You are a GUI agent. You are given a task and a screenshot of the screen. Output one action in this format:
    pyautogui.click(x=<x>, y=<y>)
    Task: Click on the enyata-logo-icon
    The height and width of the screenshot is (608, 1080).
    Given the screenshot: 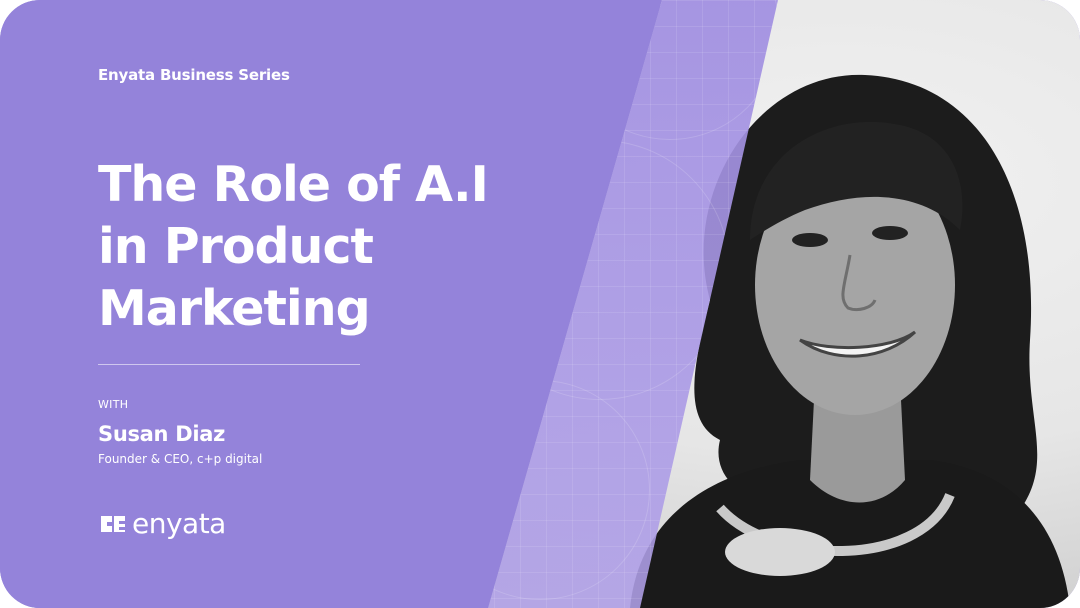 What is the action you would take?
    pyautogui.click(x=113, y=524)
    